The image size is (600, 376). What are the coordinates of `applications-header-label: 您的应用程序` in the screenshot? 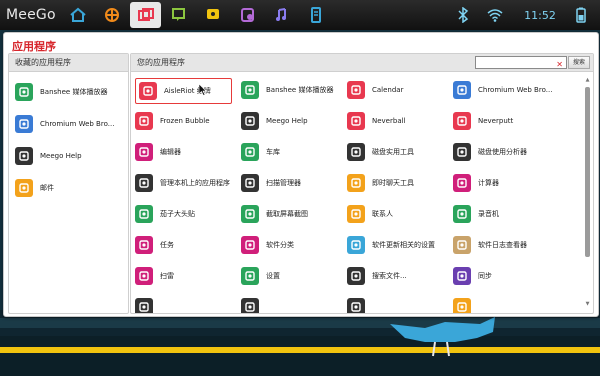 It's located at (161, 62).